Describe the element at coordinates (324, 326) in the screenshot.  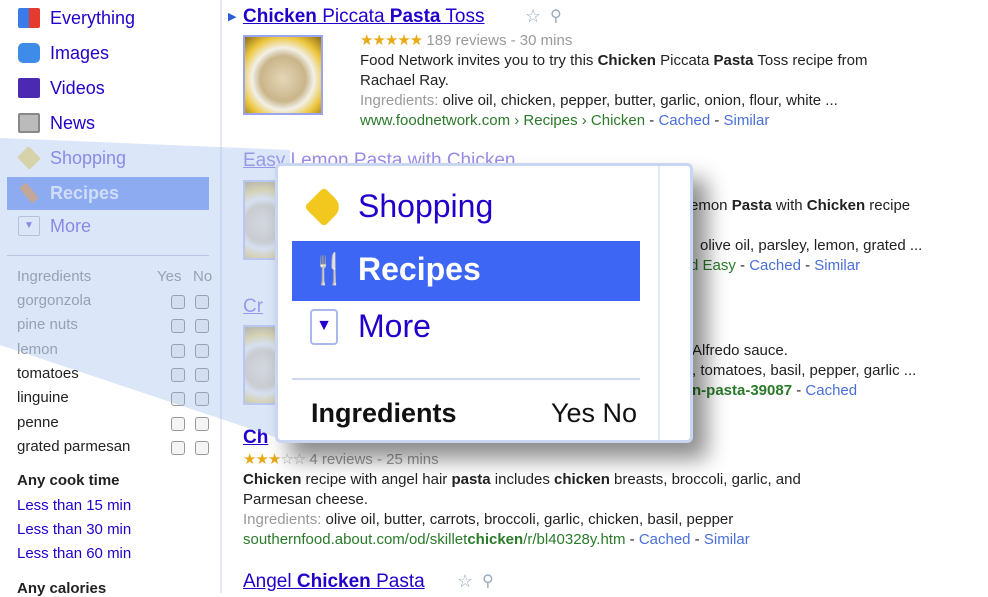
I see `chevron-down-icon: ▼` at that location.